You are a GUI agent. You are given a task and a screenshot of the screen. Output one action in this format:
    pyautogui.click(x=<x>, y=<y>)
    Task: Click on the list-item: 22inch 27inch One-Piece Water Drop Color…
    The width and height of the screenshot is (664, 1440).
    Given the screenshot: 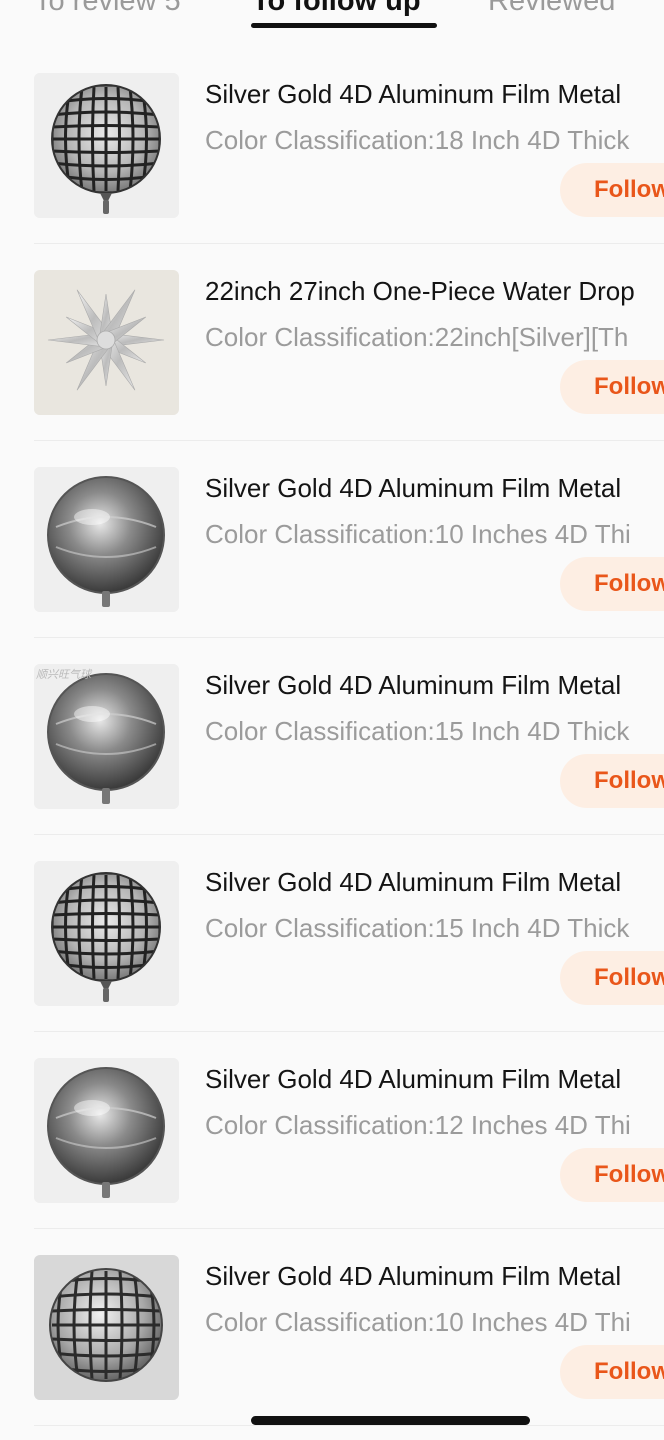 What is the action you would take?
    pyautogui.click(x=332, y=342)
    